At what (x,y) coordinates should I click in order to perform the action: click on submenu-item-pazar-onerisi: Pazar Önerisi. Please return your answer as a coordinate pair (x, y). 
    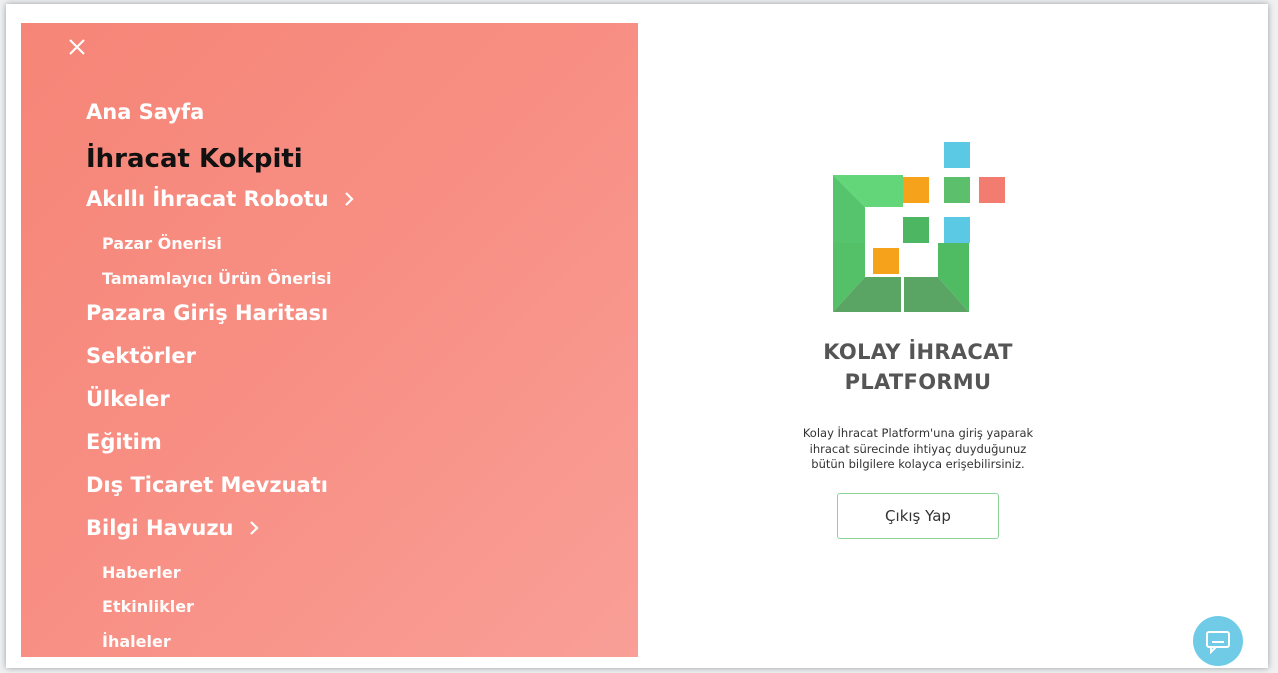
    Looking at the image, I should click on (162, 243).